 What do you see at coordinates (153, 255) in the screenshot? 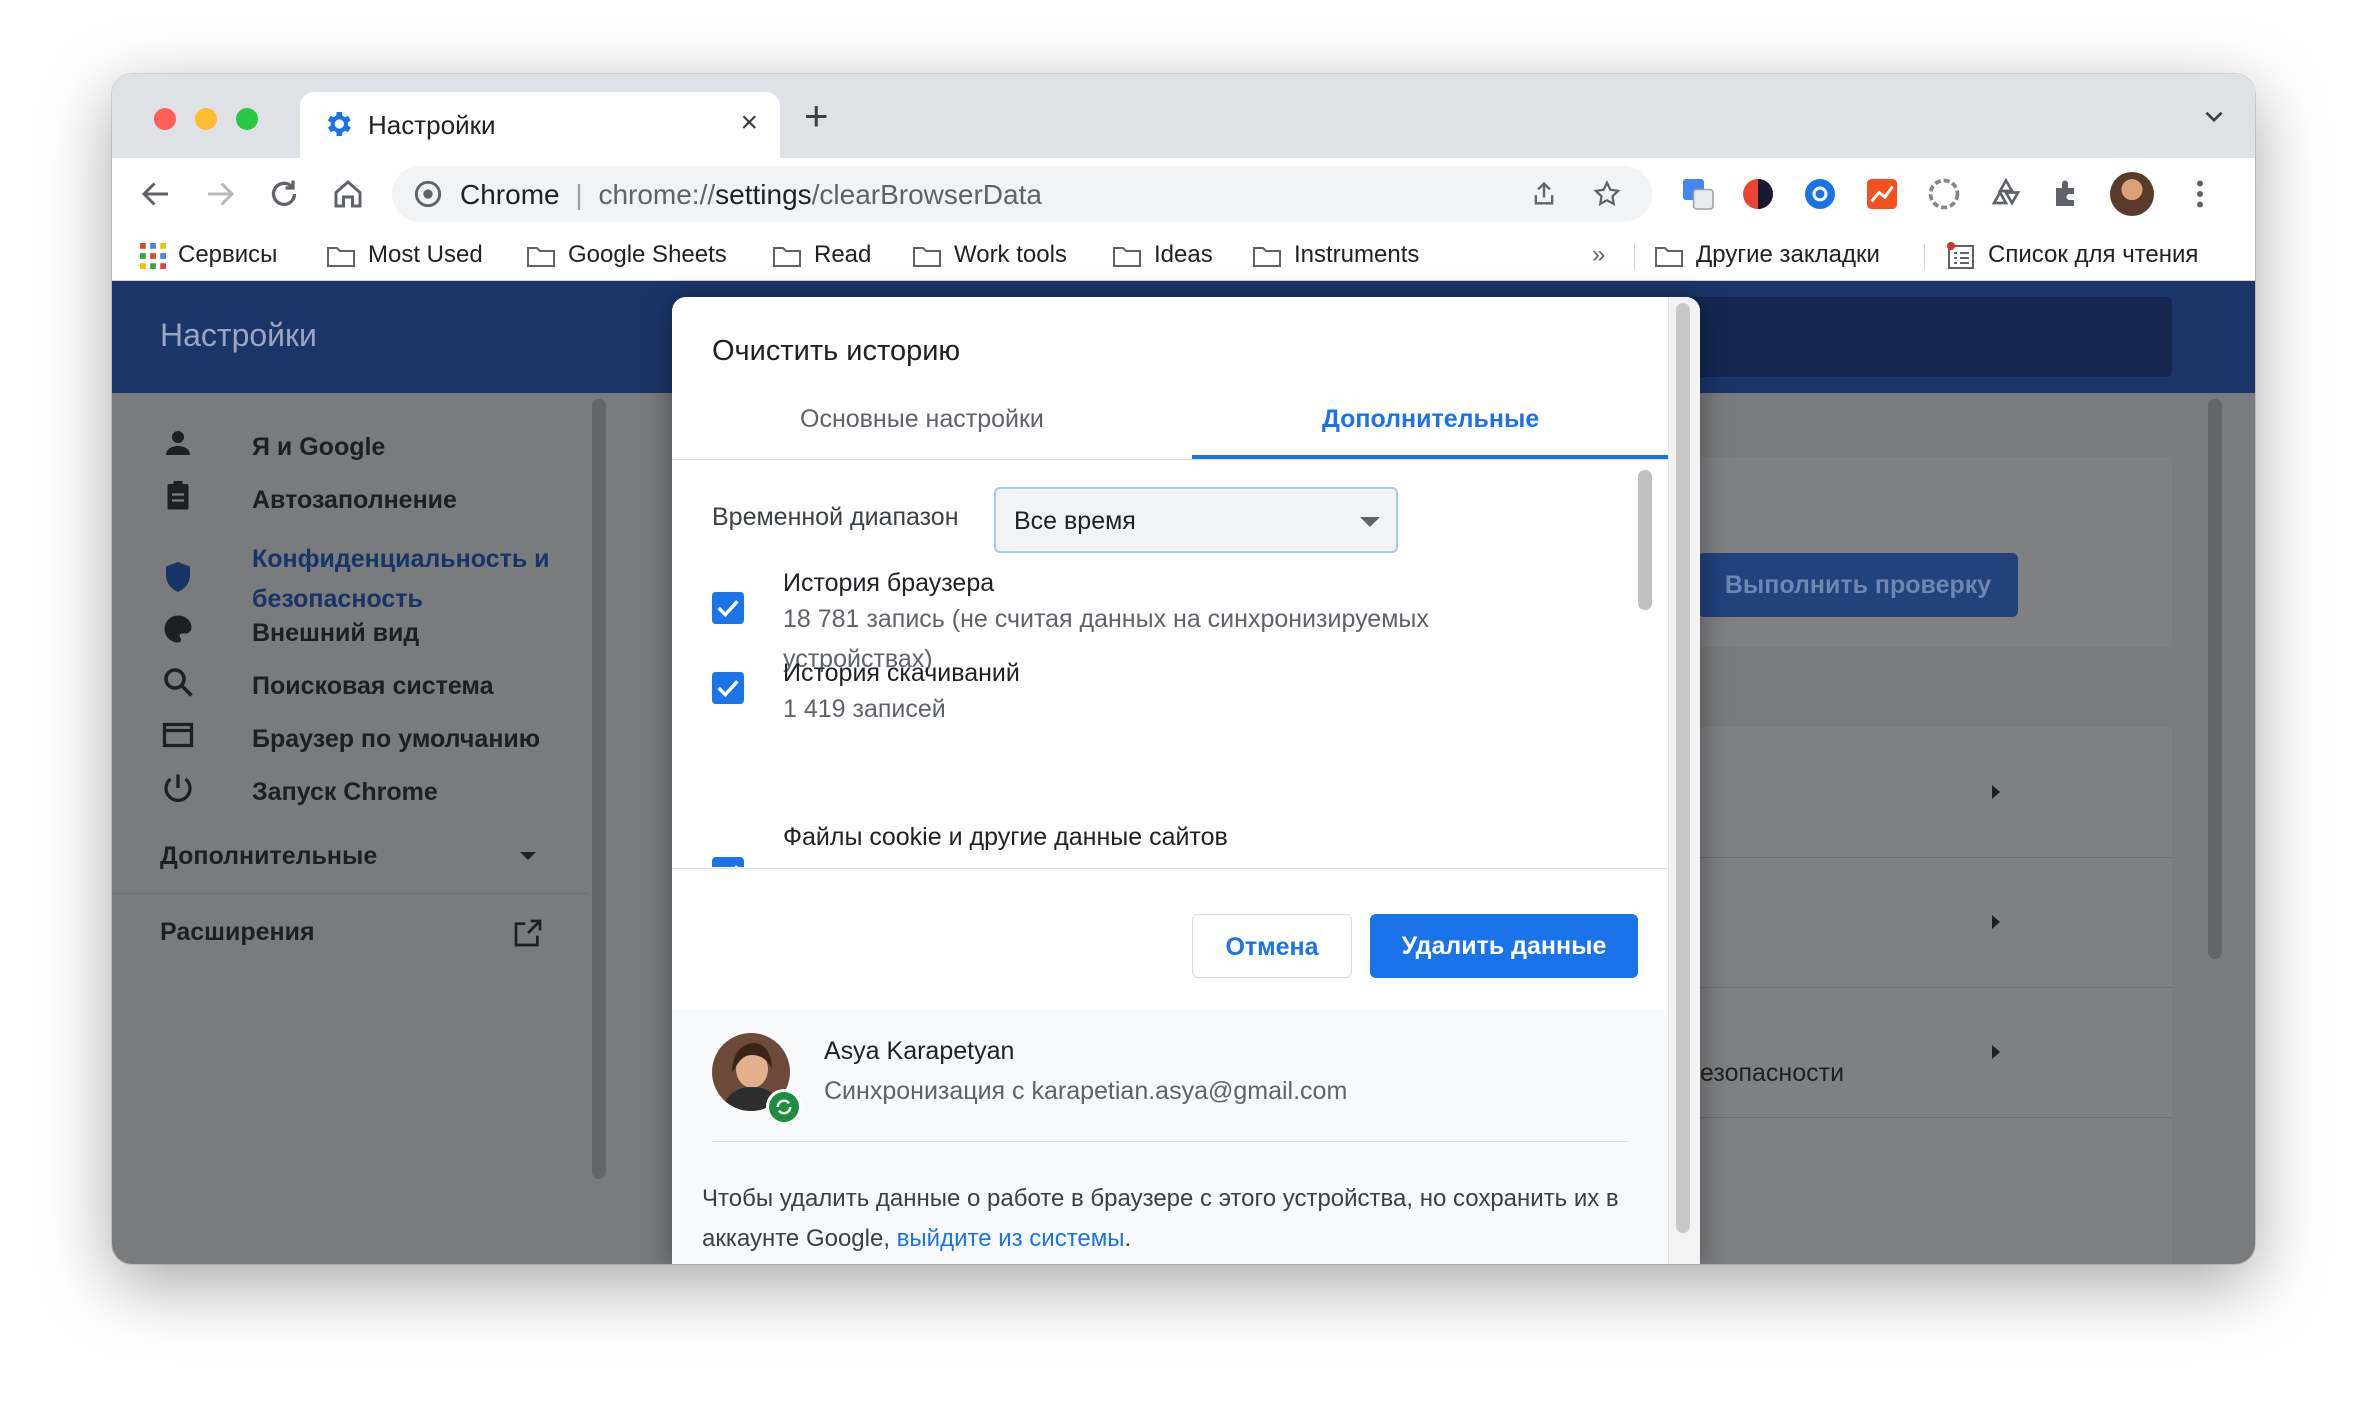
I see `apps-grid-icon` at bounding box center [153, 255].